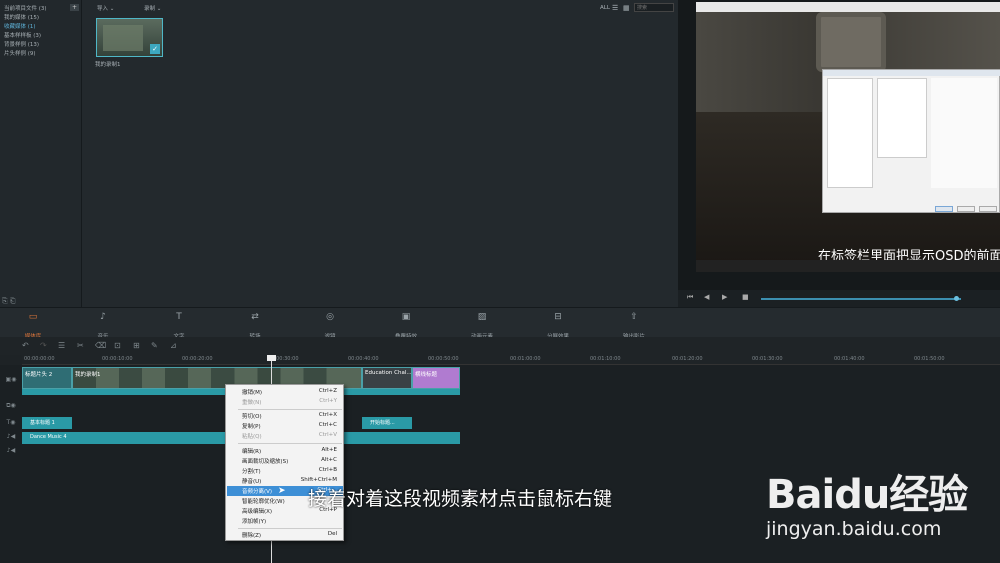  Describe the element at coordinates (849, 359) in the screenshot. I see `ruler-tick: 00:01:40:00` at that location.